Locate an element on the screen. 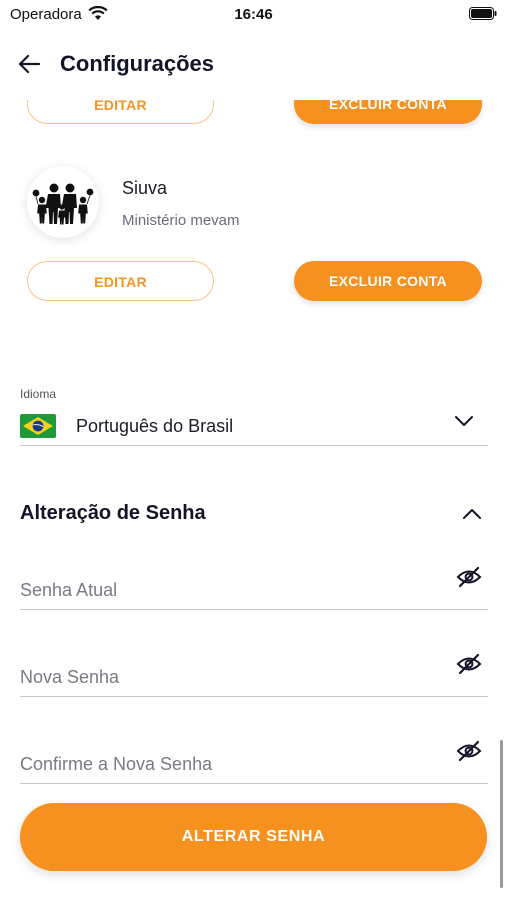 The image size is (507, 900). chevron-down-icon is located at coordinates (464, 421).